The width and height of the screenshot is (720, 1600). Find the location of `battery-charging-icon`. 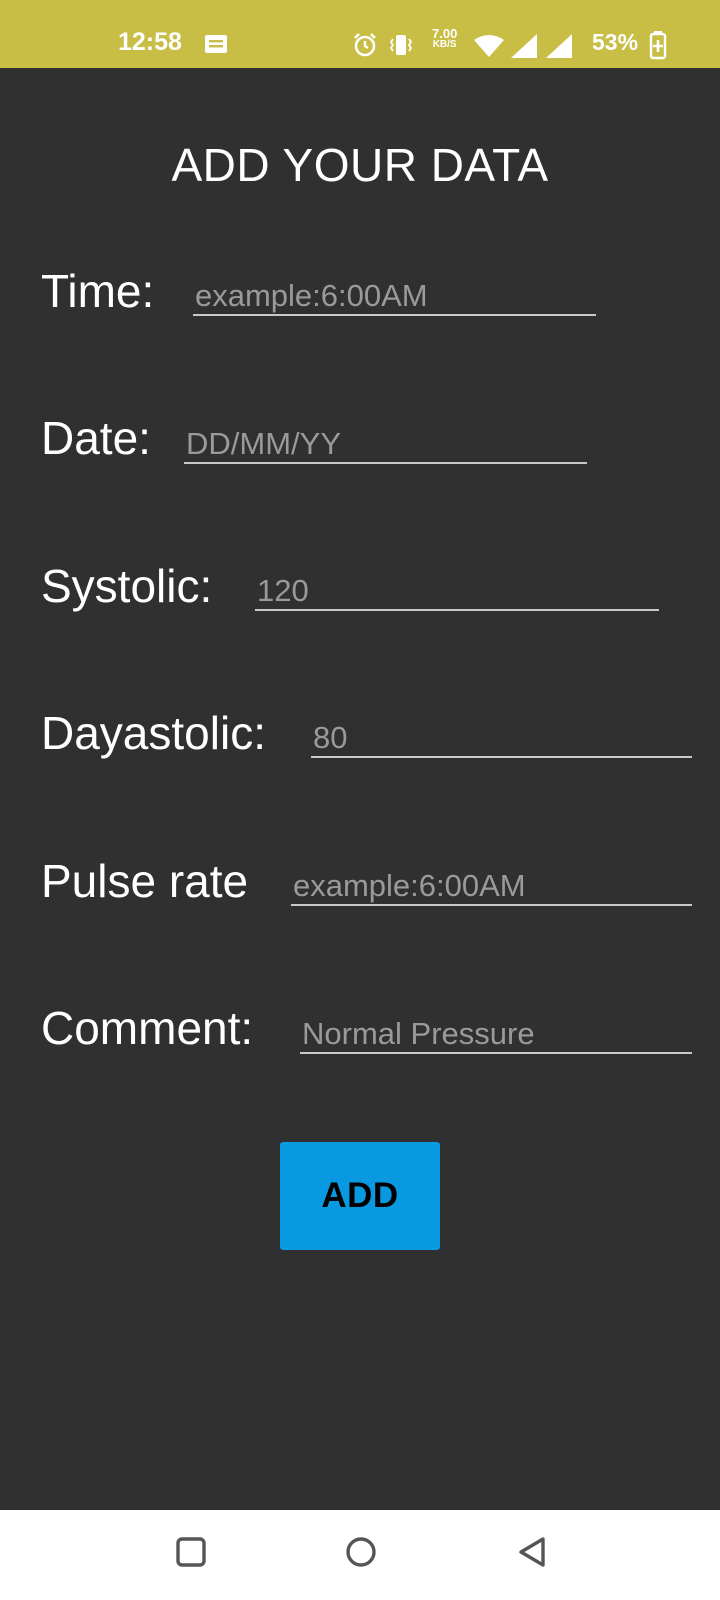

battery-charging-icon is located at coordinates (658, 45).